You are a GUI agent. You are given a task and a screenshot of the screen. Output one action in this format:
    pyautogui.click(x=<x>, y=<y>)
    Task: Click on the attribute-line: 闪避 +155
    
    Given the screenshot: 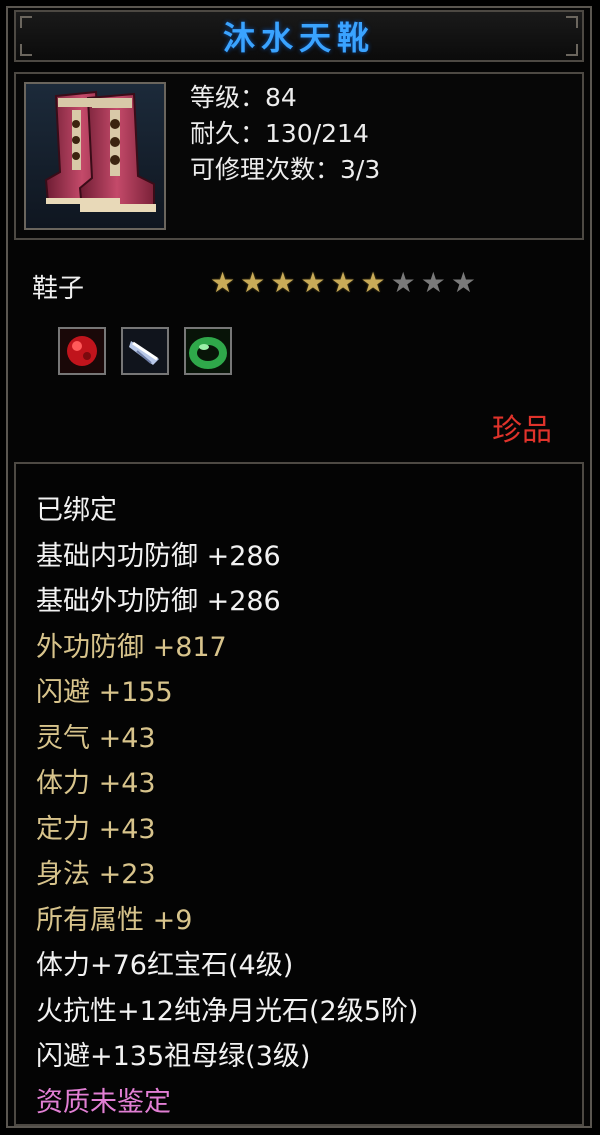 What is the action you would take?
    pyautogui.click(x=104, y=692)
    